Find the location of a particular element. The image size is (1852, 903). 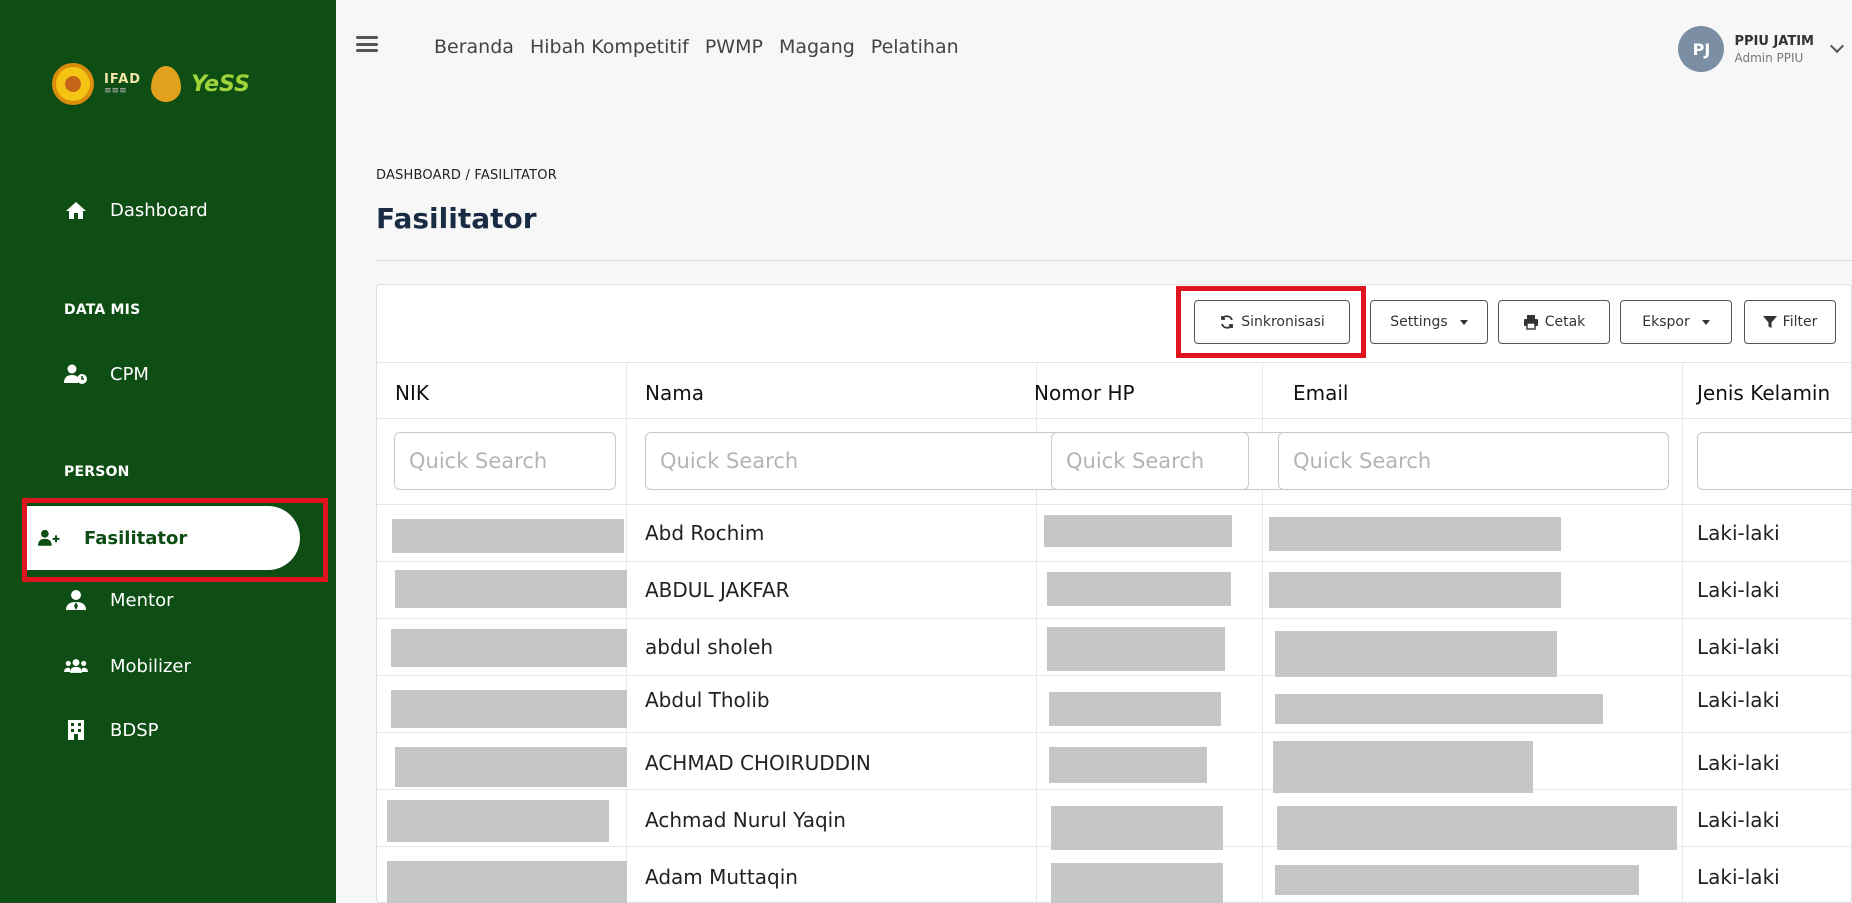

nav-link-pwmp: PWMP is located at coordinates (734, 47).